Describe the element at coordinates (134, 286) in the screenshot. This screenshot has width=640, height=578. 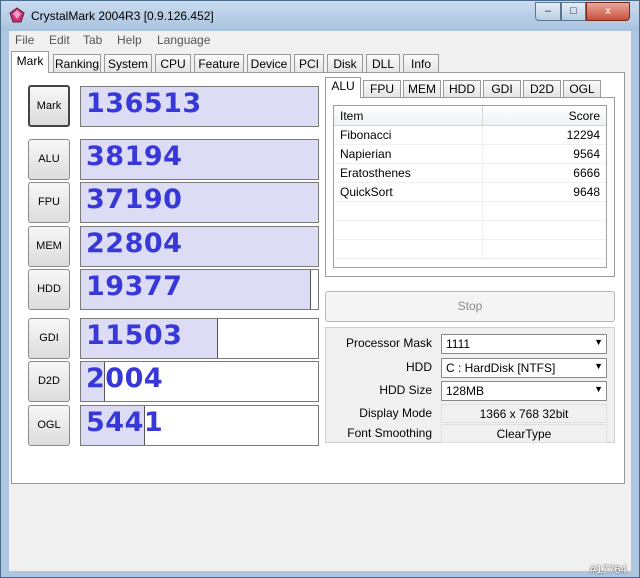
I see `hdd-score: 19377` at that location.